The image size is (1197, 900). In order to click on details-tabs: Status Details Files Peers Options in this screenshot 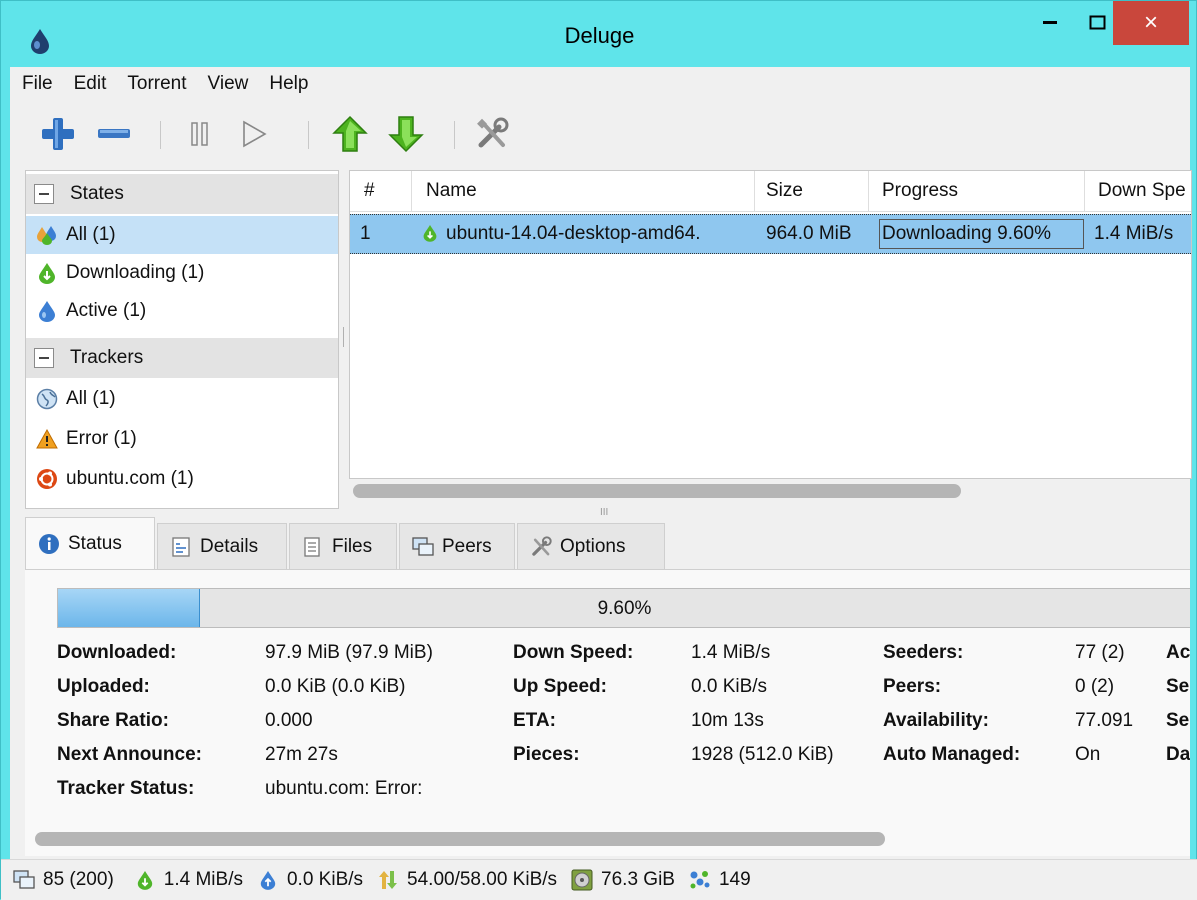, I will do `click(375, 542)`.